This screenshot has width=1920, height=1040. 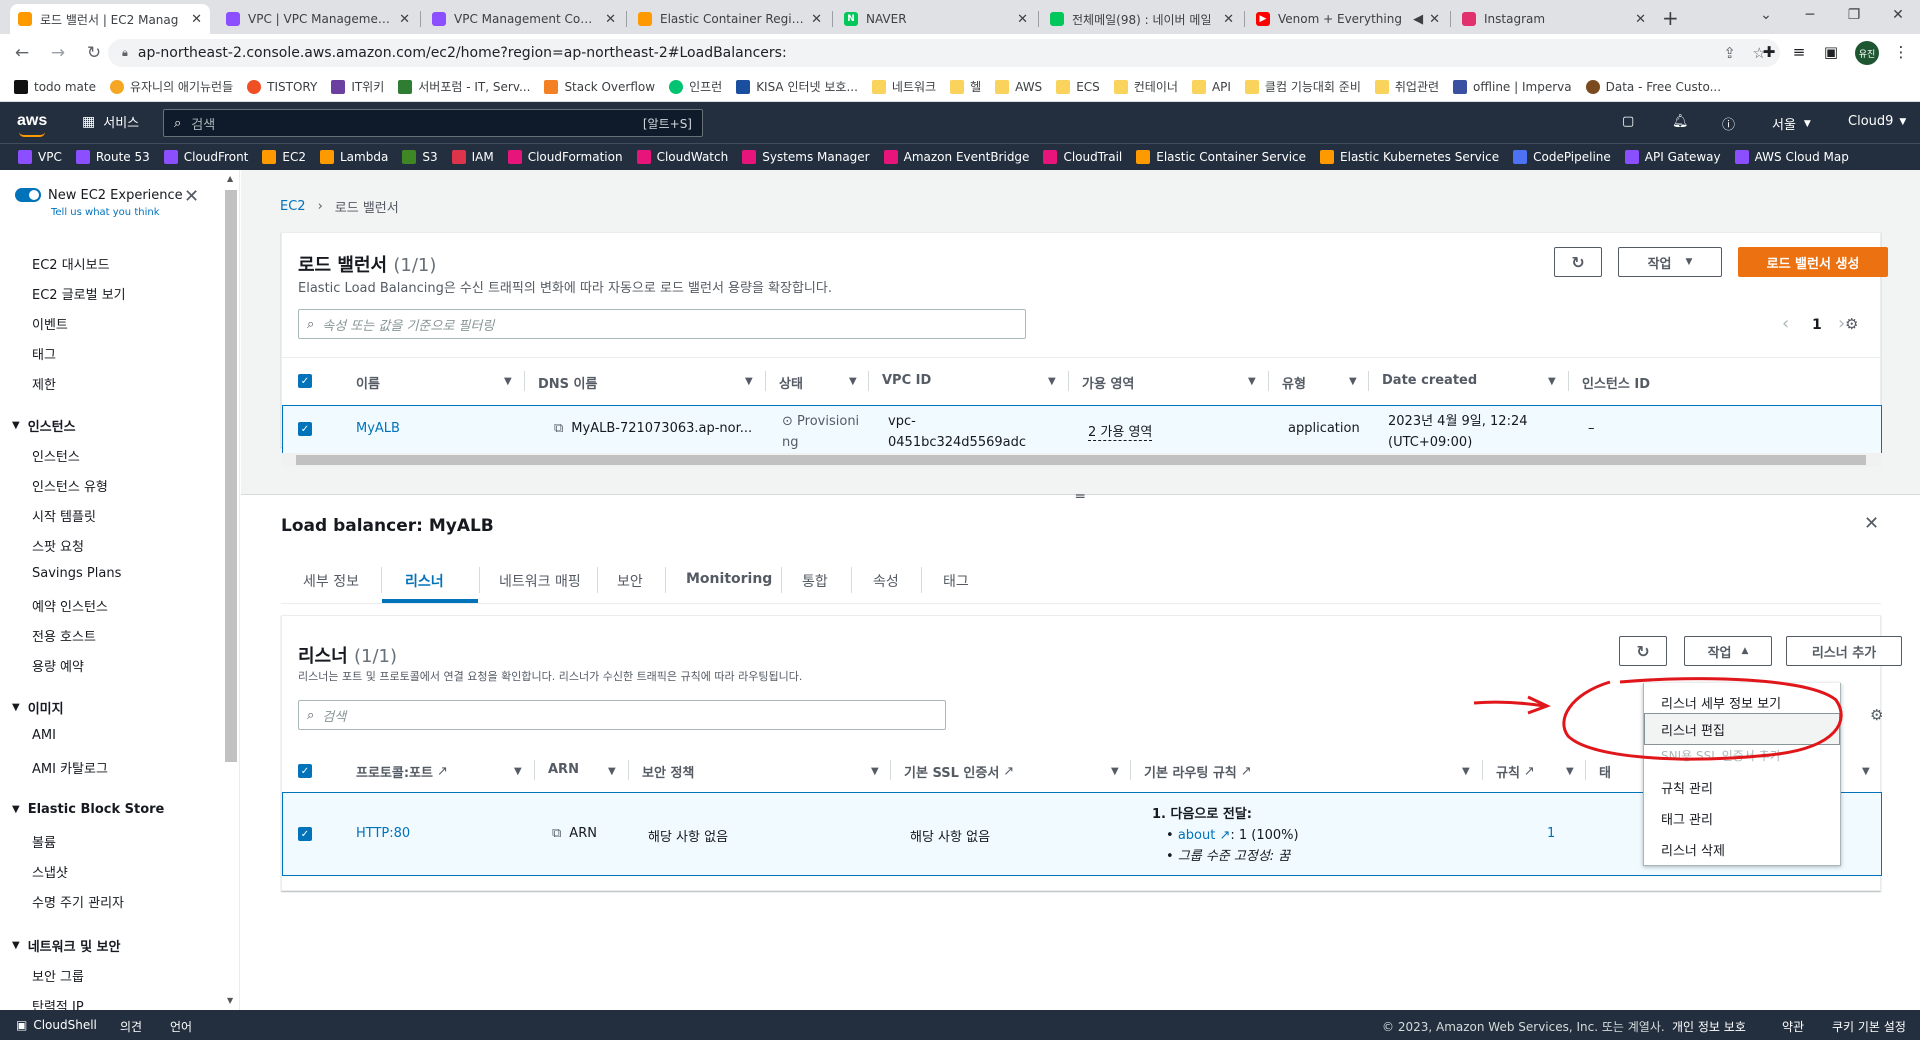 I want to click on col-date-created: Date created, so click(x=1429, y=380).